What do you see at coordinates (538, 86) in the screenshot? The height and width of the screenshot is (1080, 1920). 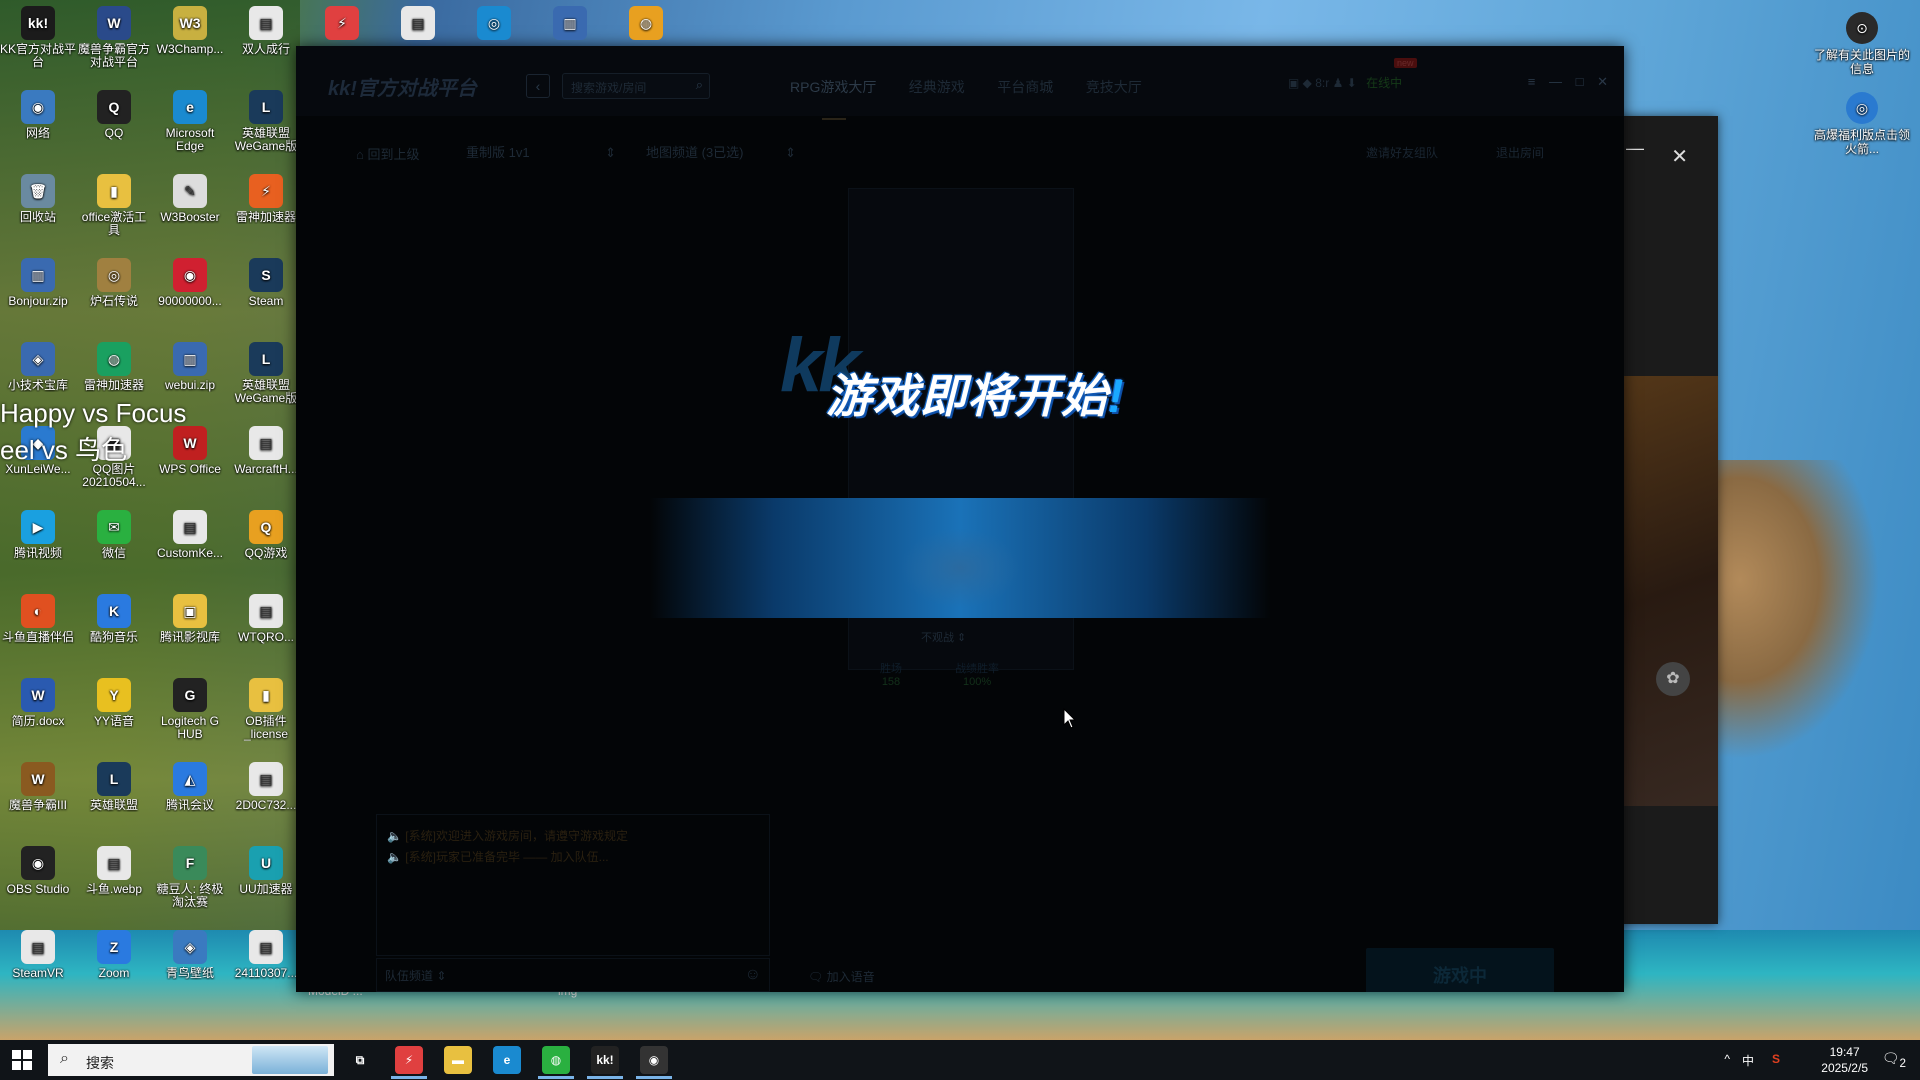 I see `back-button: ‹` at bounding box center [538, 86].